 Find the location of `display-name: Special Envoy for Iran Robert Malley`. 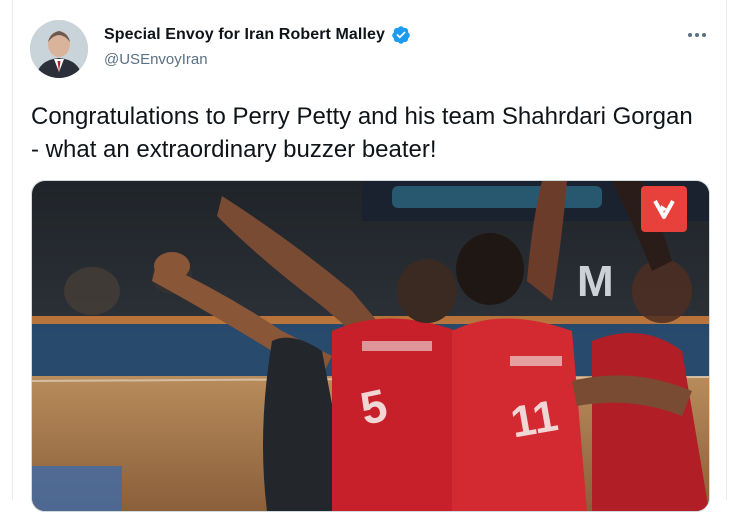

display-name: Special Envoy for Iran Robert Malley is located at coordinates (244, 35).